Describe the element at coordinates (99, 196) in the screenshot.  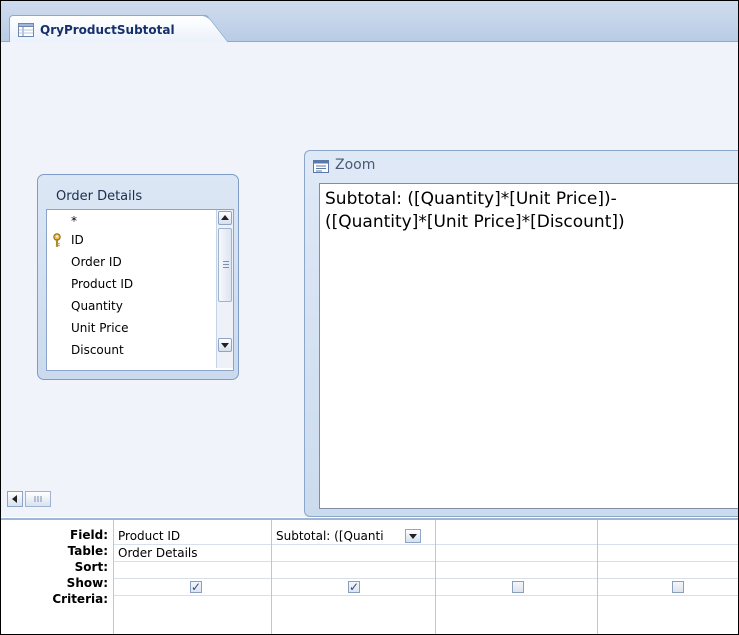
I see `table-box-title: Order Details` at that location.